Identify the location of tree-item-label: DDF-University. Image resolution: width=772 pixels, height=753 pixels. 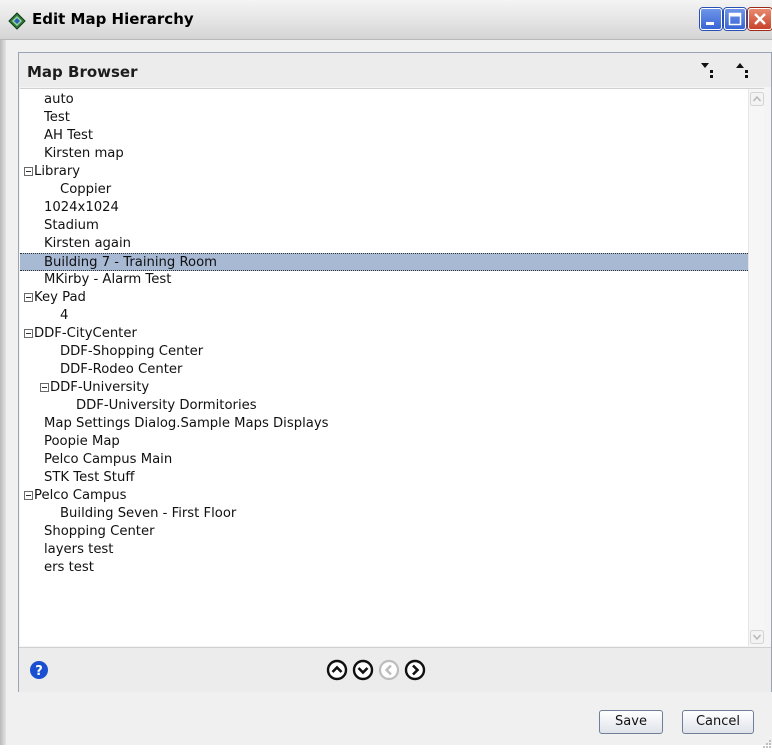
(100, 387).